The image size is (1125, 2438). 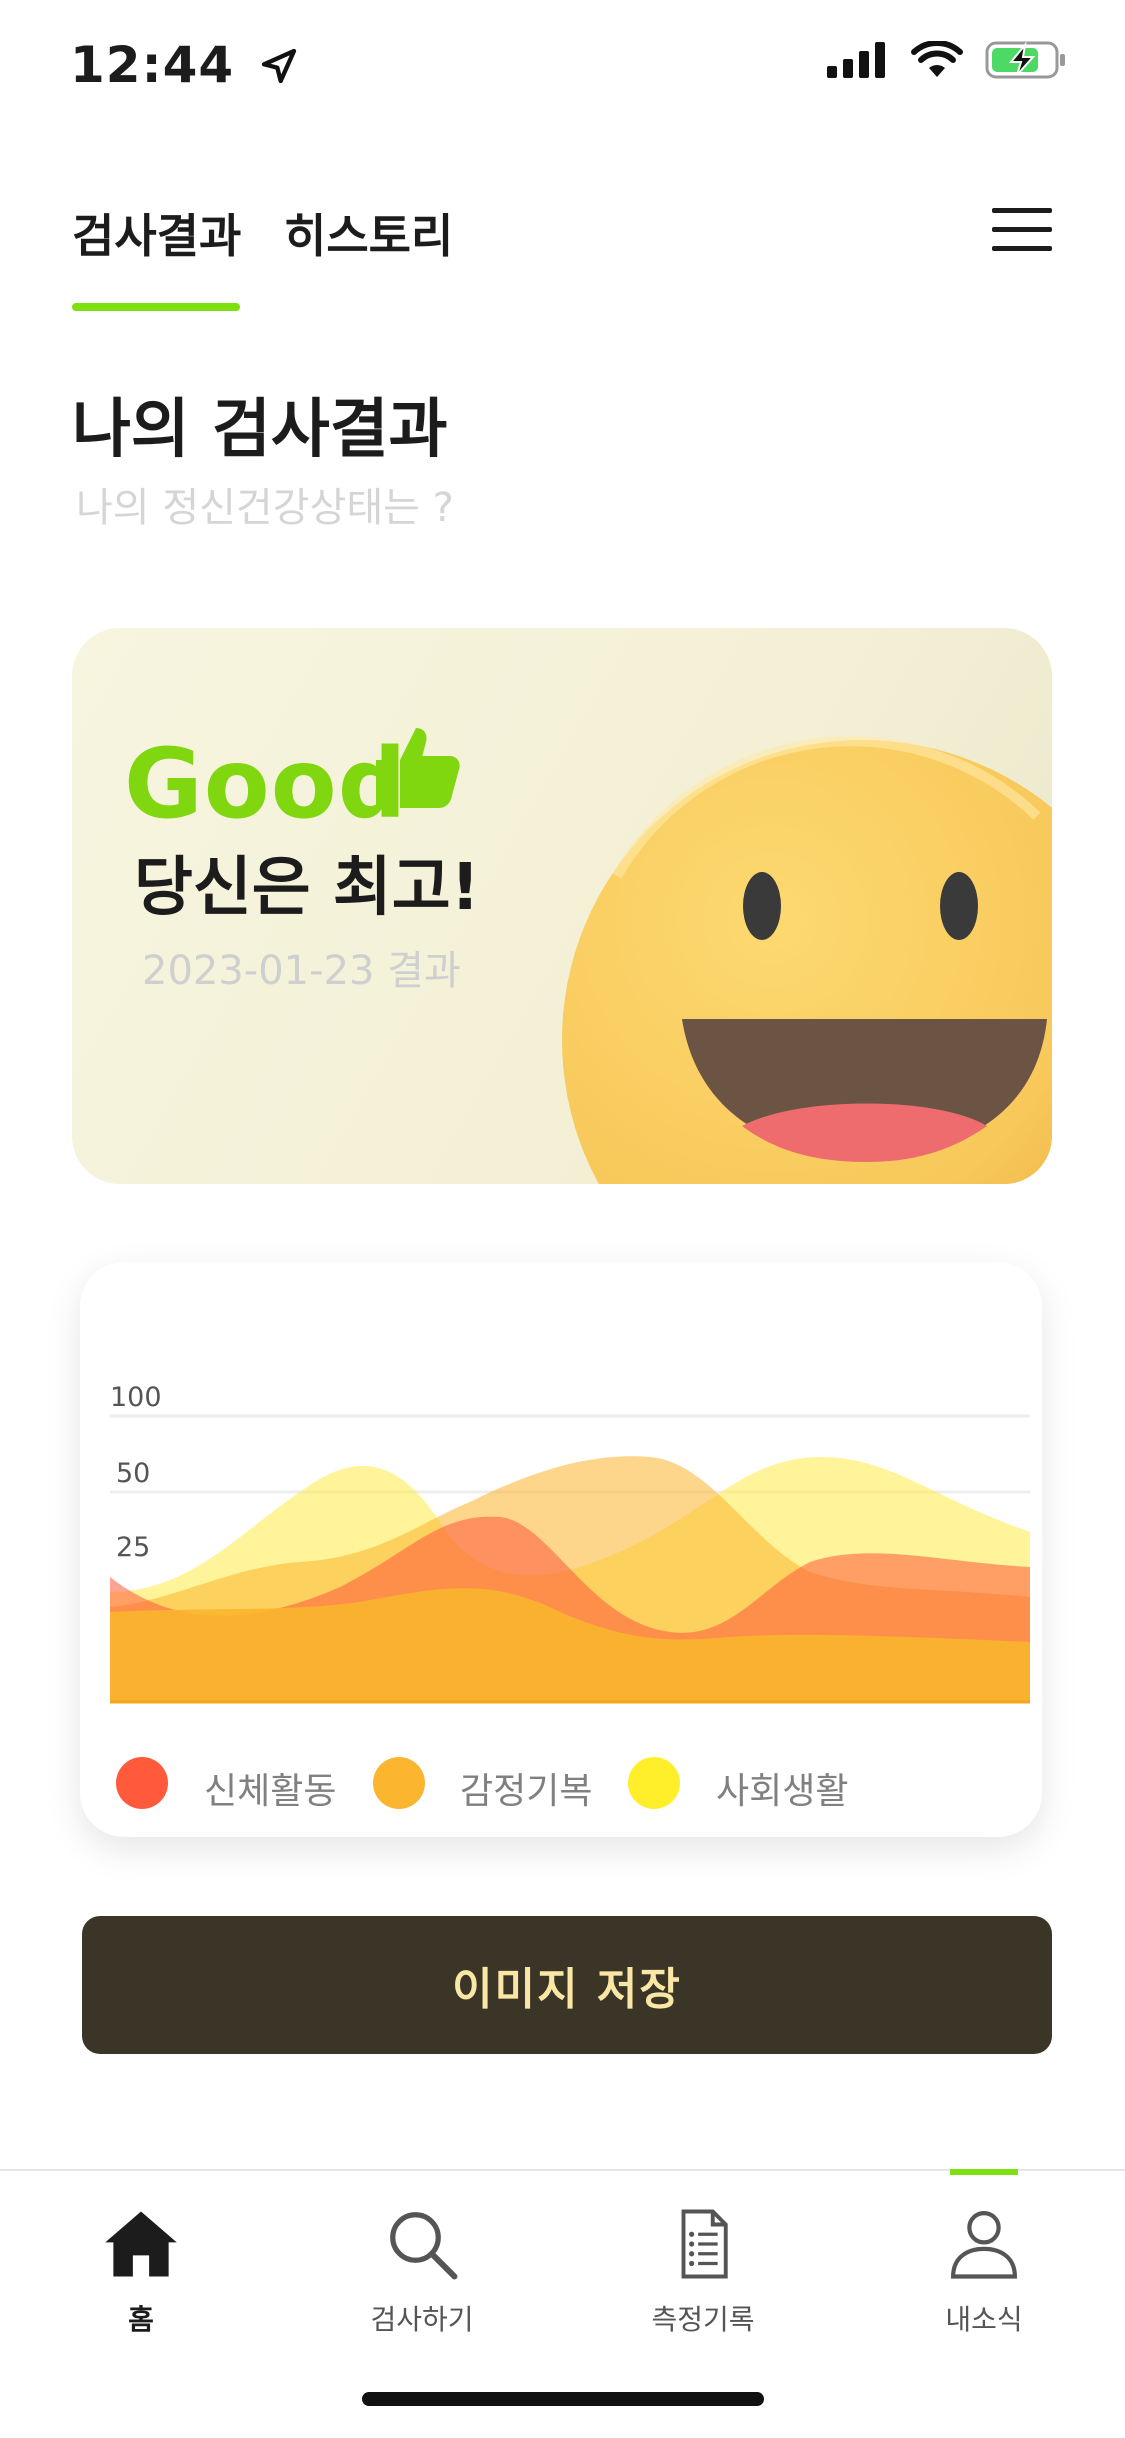 I want to click on search-icon, so click(x=424, y=2246).